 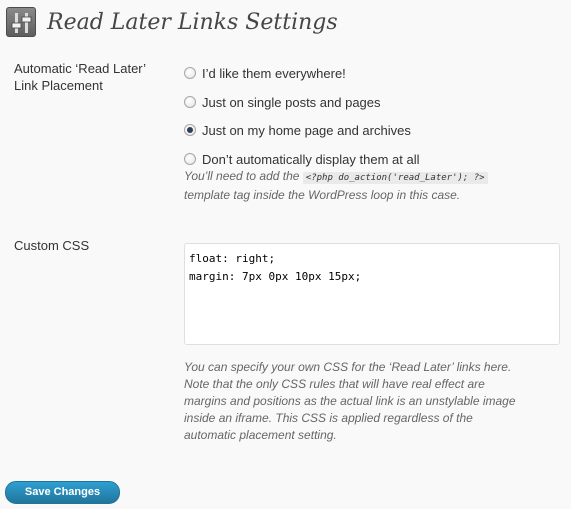 I want to click on page-header: Read Later Links Settings, so click(x=172, y=22).